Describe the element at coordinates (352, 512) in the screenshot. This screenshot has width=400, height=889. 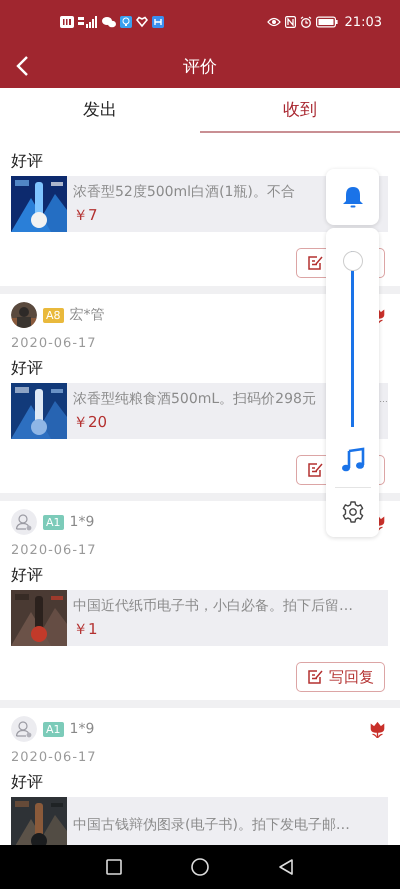
I see `settings-icon` at that location.